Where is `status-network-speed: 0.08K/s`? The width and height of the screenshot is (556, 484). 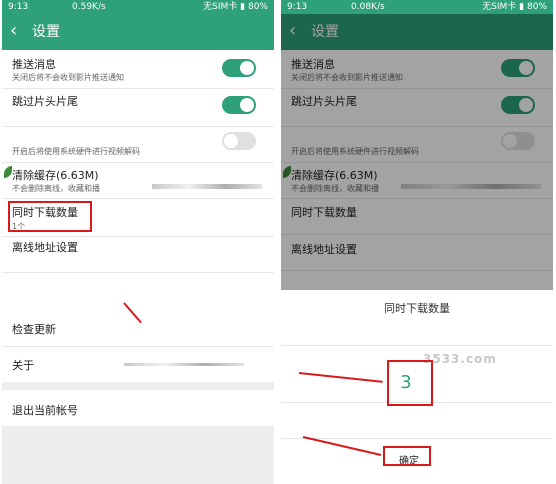
status-network-speed: 0.08K/s is located at coordinates (368, 7).